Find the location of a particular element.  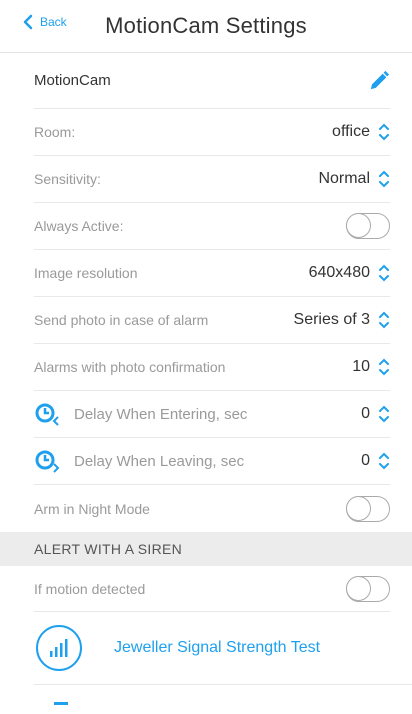

if-motion-label: If motion detected is located at coordinates (90, 588).